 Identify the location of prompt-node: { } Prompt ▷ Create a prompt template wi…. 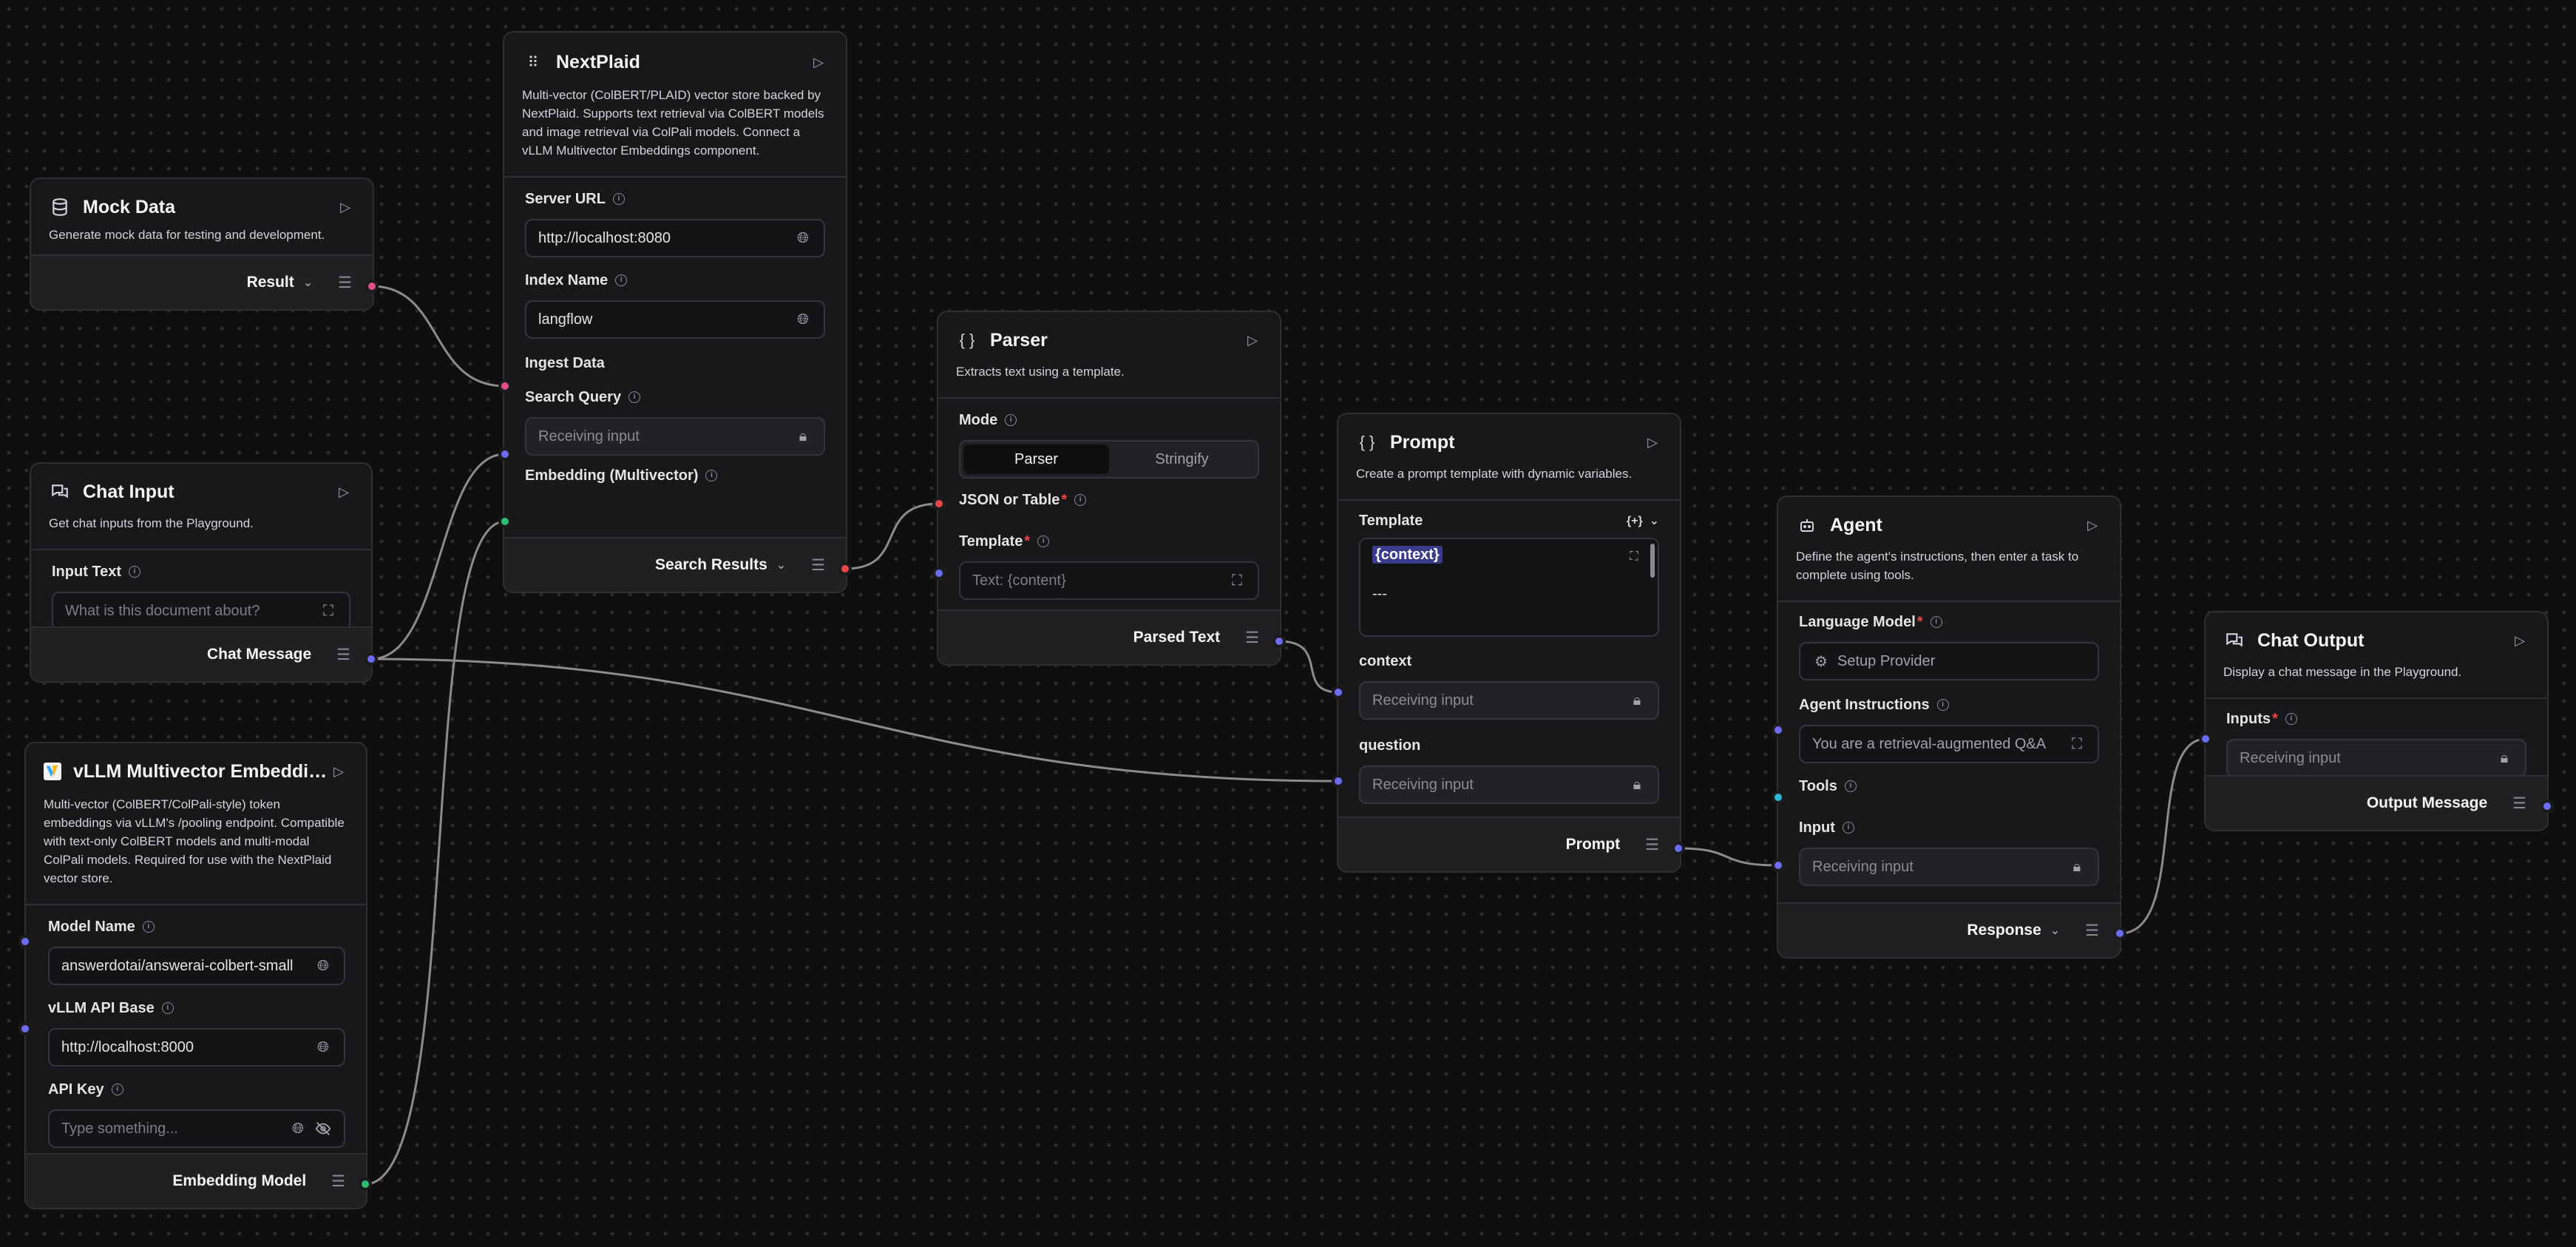
(1509, 643).